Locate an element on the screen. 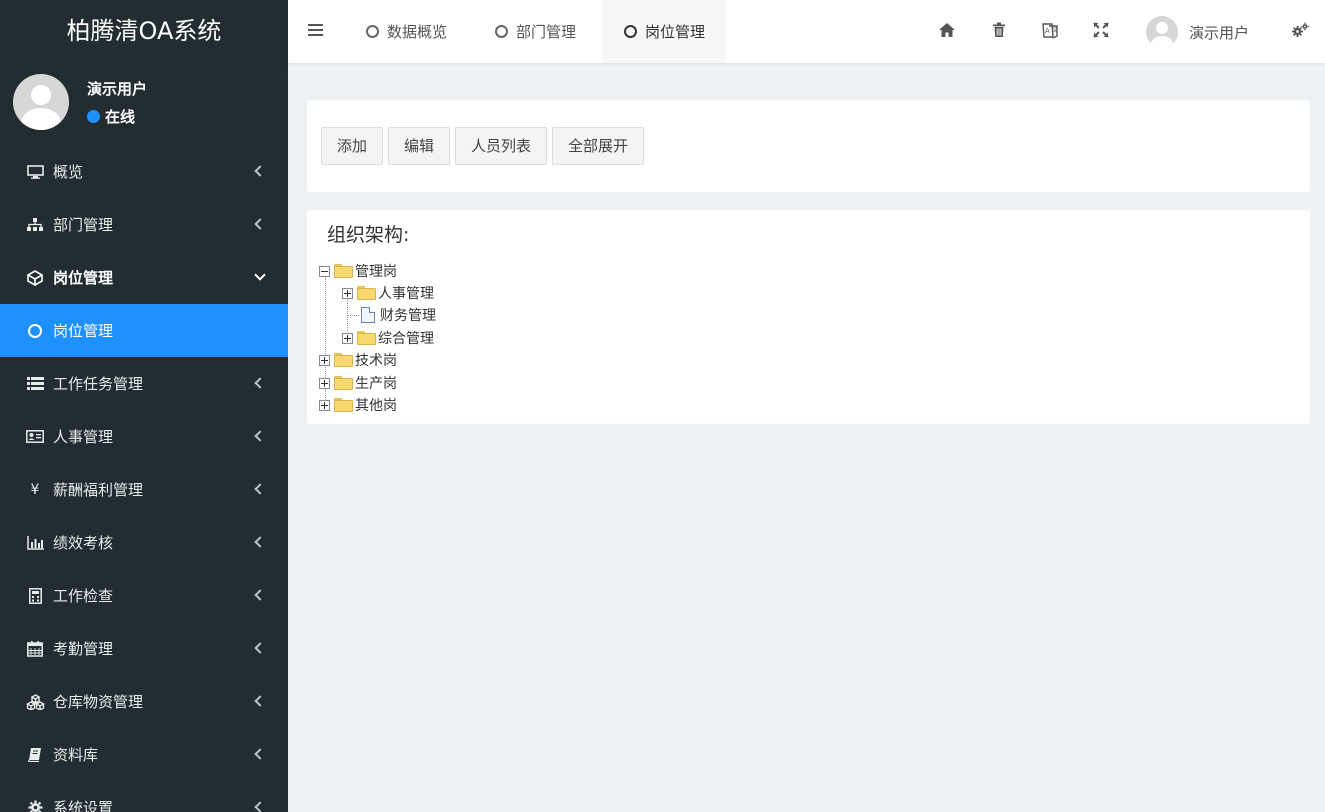  collapse-icon is located at coordinates (324, 271).